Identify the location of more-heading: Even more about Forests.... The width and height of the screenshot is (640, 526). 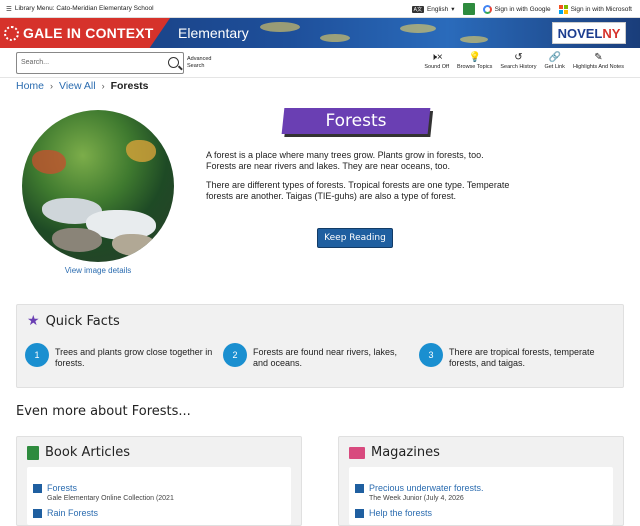
(103, 411).